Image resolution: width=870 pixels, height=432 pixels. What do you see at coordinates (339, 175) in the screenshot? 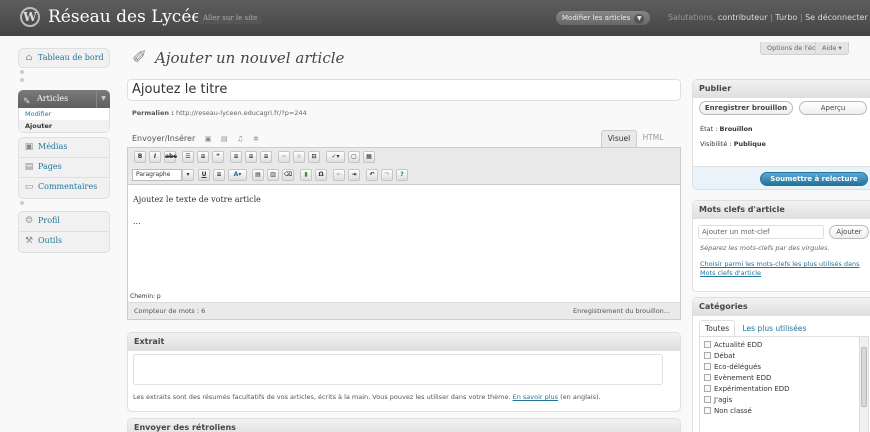
I see `outdent-icon: ⇤` at bounding box center [339, 175].